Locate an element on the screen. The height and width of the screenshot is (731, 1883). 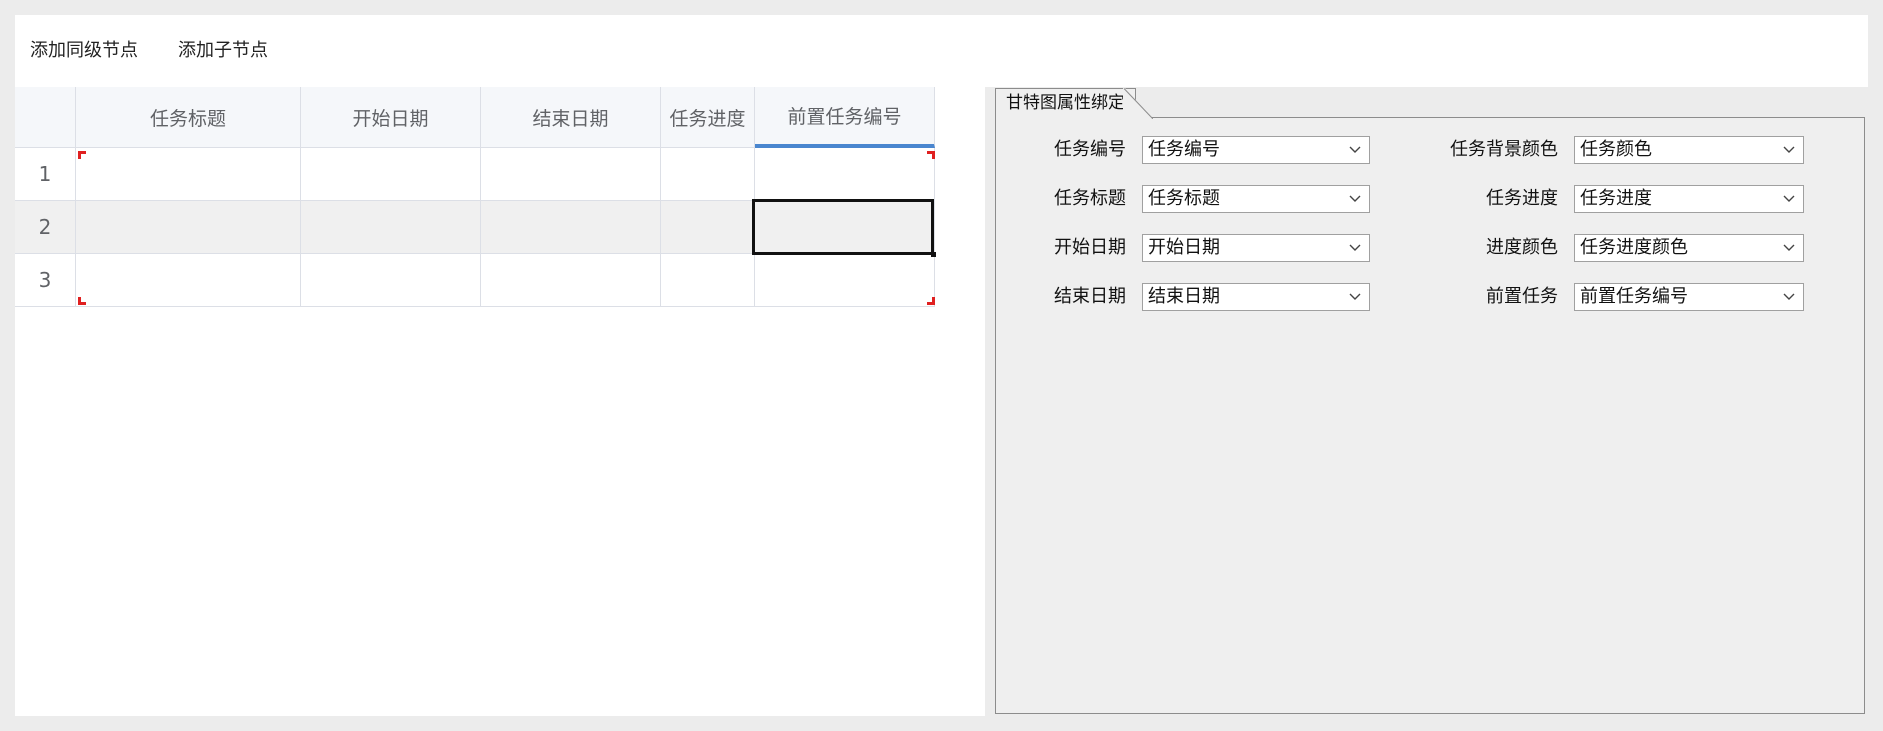
task-title-select: 任务标题 is located at coordinates (1256, 199).